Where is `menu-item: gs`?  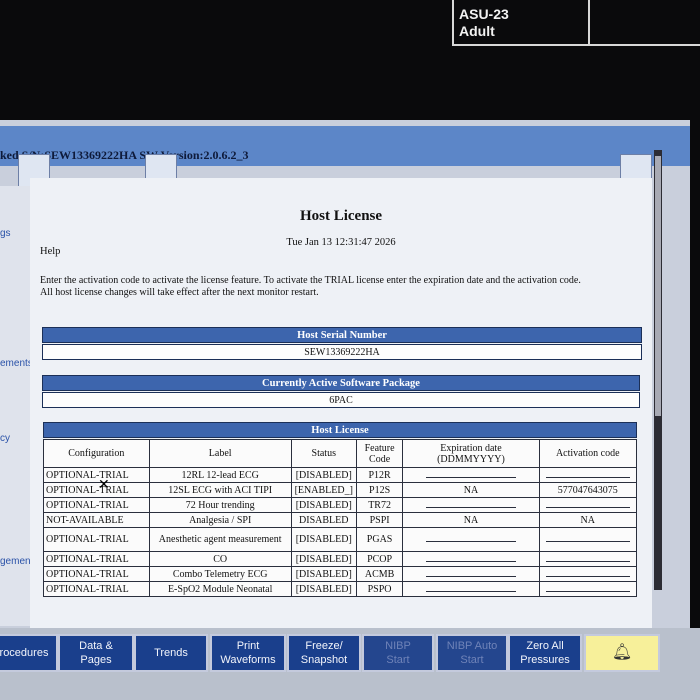 menu-item: gs is located at coordinates (5, 233).